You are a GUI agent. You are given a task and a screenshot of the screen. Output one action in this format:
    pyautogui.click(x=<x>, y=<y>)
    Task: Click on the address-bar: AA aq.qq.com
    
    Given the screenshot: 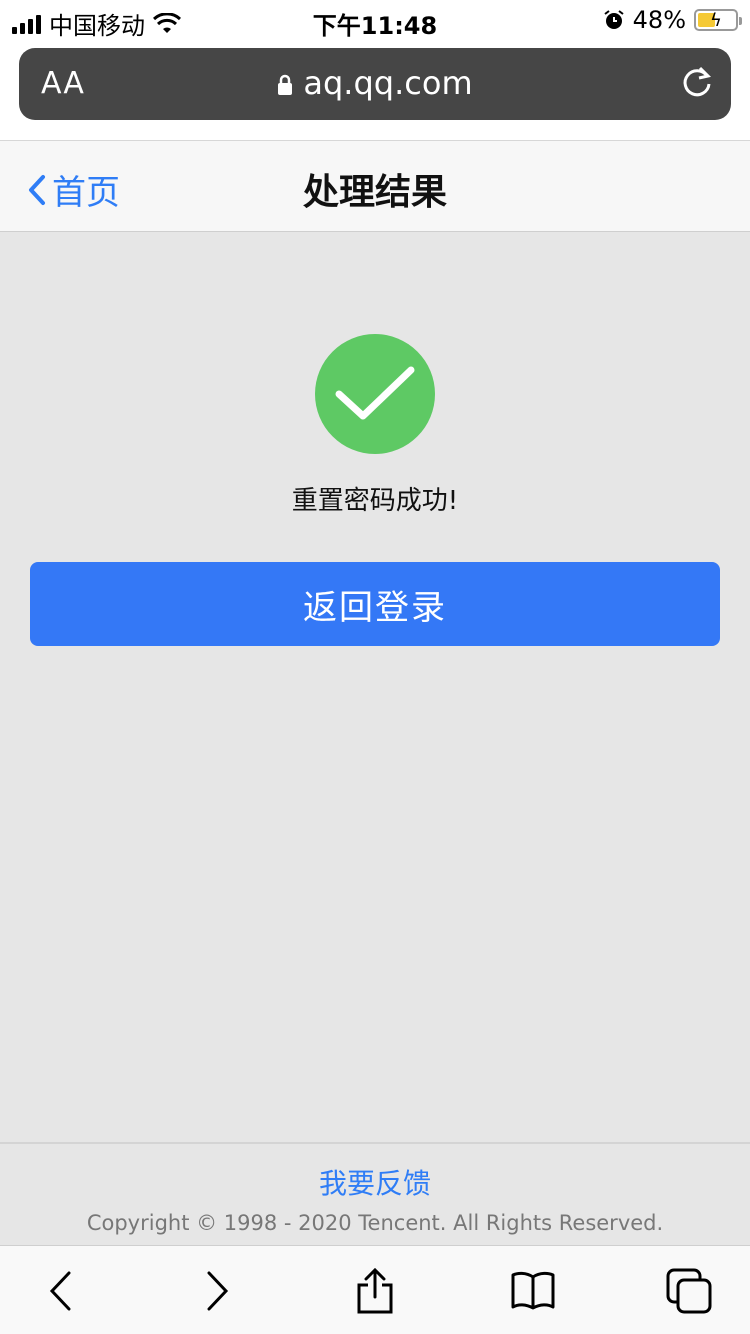 What is the action you would take?
    pyautogui.click(x=375, y=84)
    